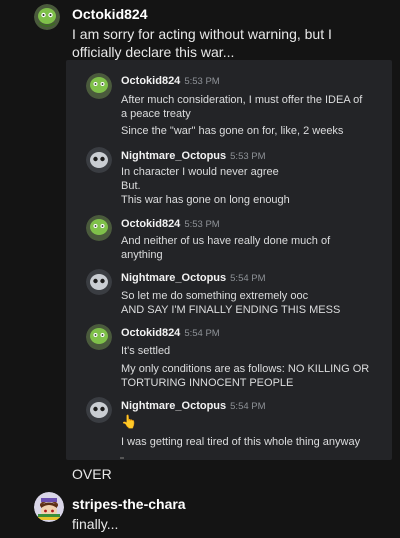 Image resolution: width=400 pixels, height=538 pixels. I want to click on message-line: It's settled, so click(146, 351).